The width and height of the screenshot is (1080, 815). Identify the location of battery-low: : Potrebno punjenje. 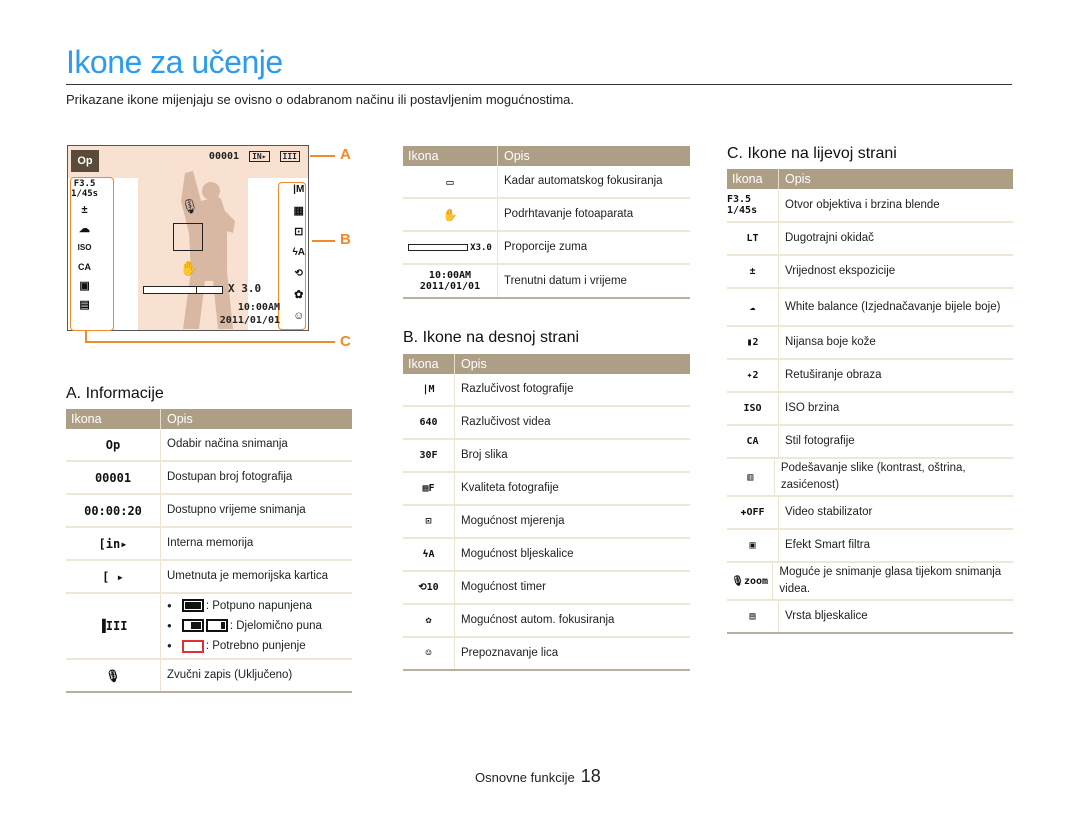
(244, 646).